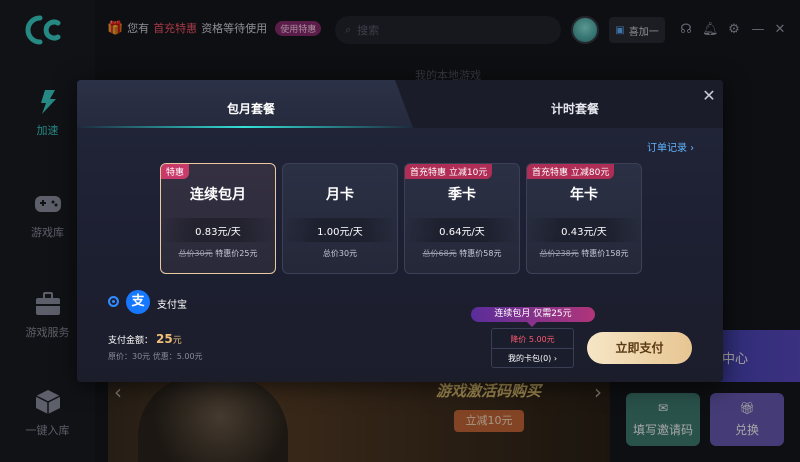 This screenshot has height=462, width=800. I want to click on plan-badge: 特惠, so click(175, 171).